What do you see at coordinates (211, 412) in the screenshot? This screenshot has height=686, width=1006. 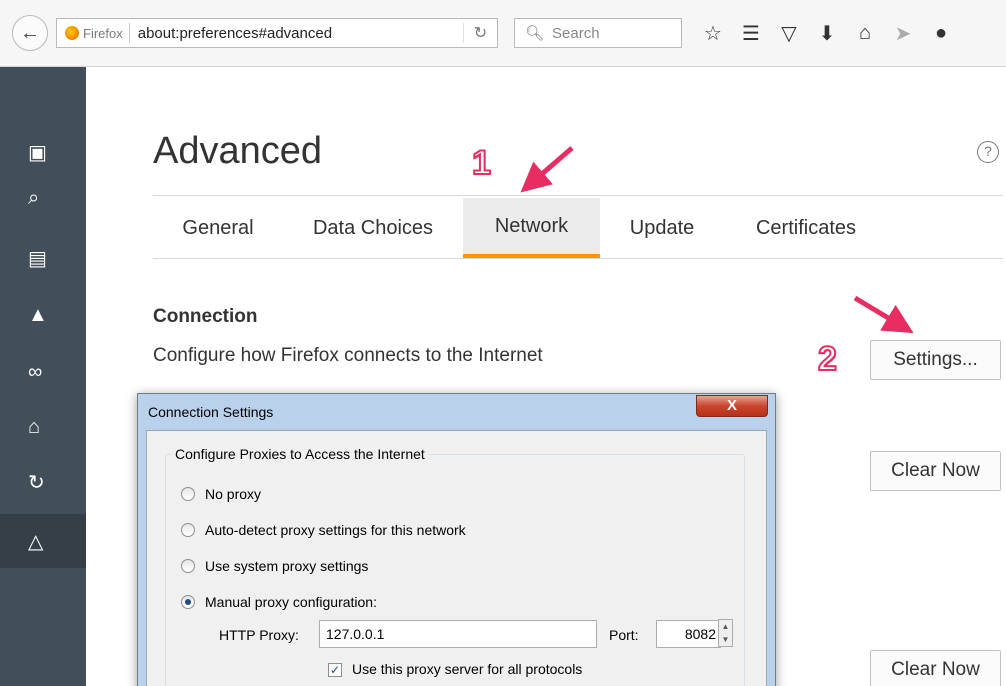 I see `dialog-title: Connection Settings` at bounding box center [211, 412].